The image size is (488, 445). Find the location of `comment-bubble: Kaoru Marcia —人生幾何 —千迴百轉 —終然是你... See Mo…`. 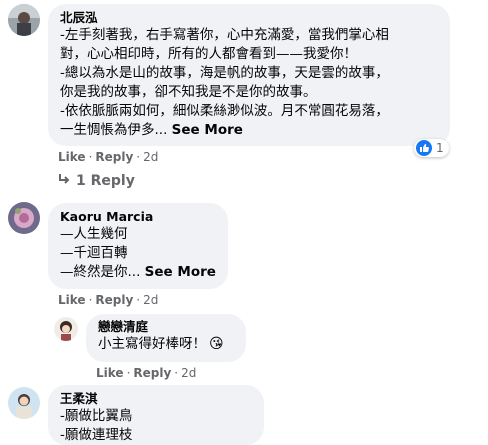

comment-bubble: Kaoru Marcia —人生幾何 —千迴百轉 —終然是你... See Mo… is located at coordinates (138, 246).